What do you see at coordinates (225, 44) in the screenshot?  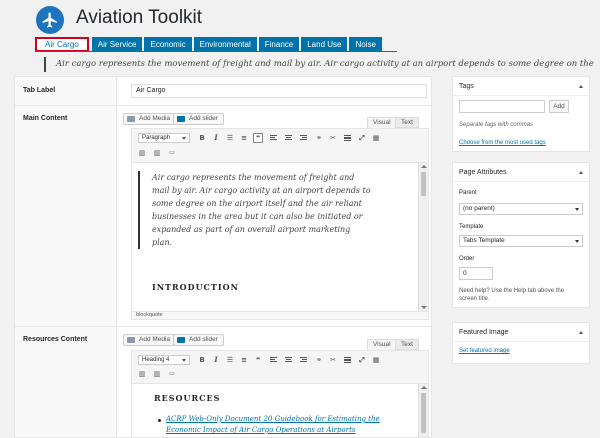 I see `tab-environmental: Environmental` at bounding box center [225, 44].